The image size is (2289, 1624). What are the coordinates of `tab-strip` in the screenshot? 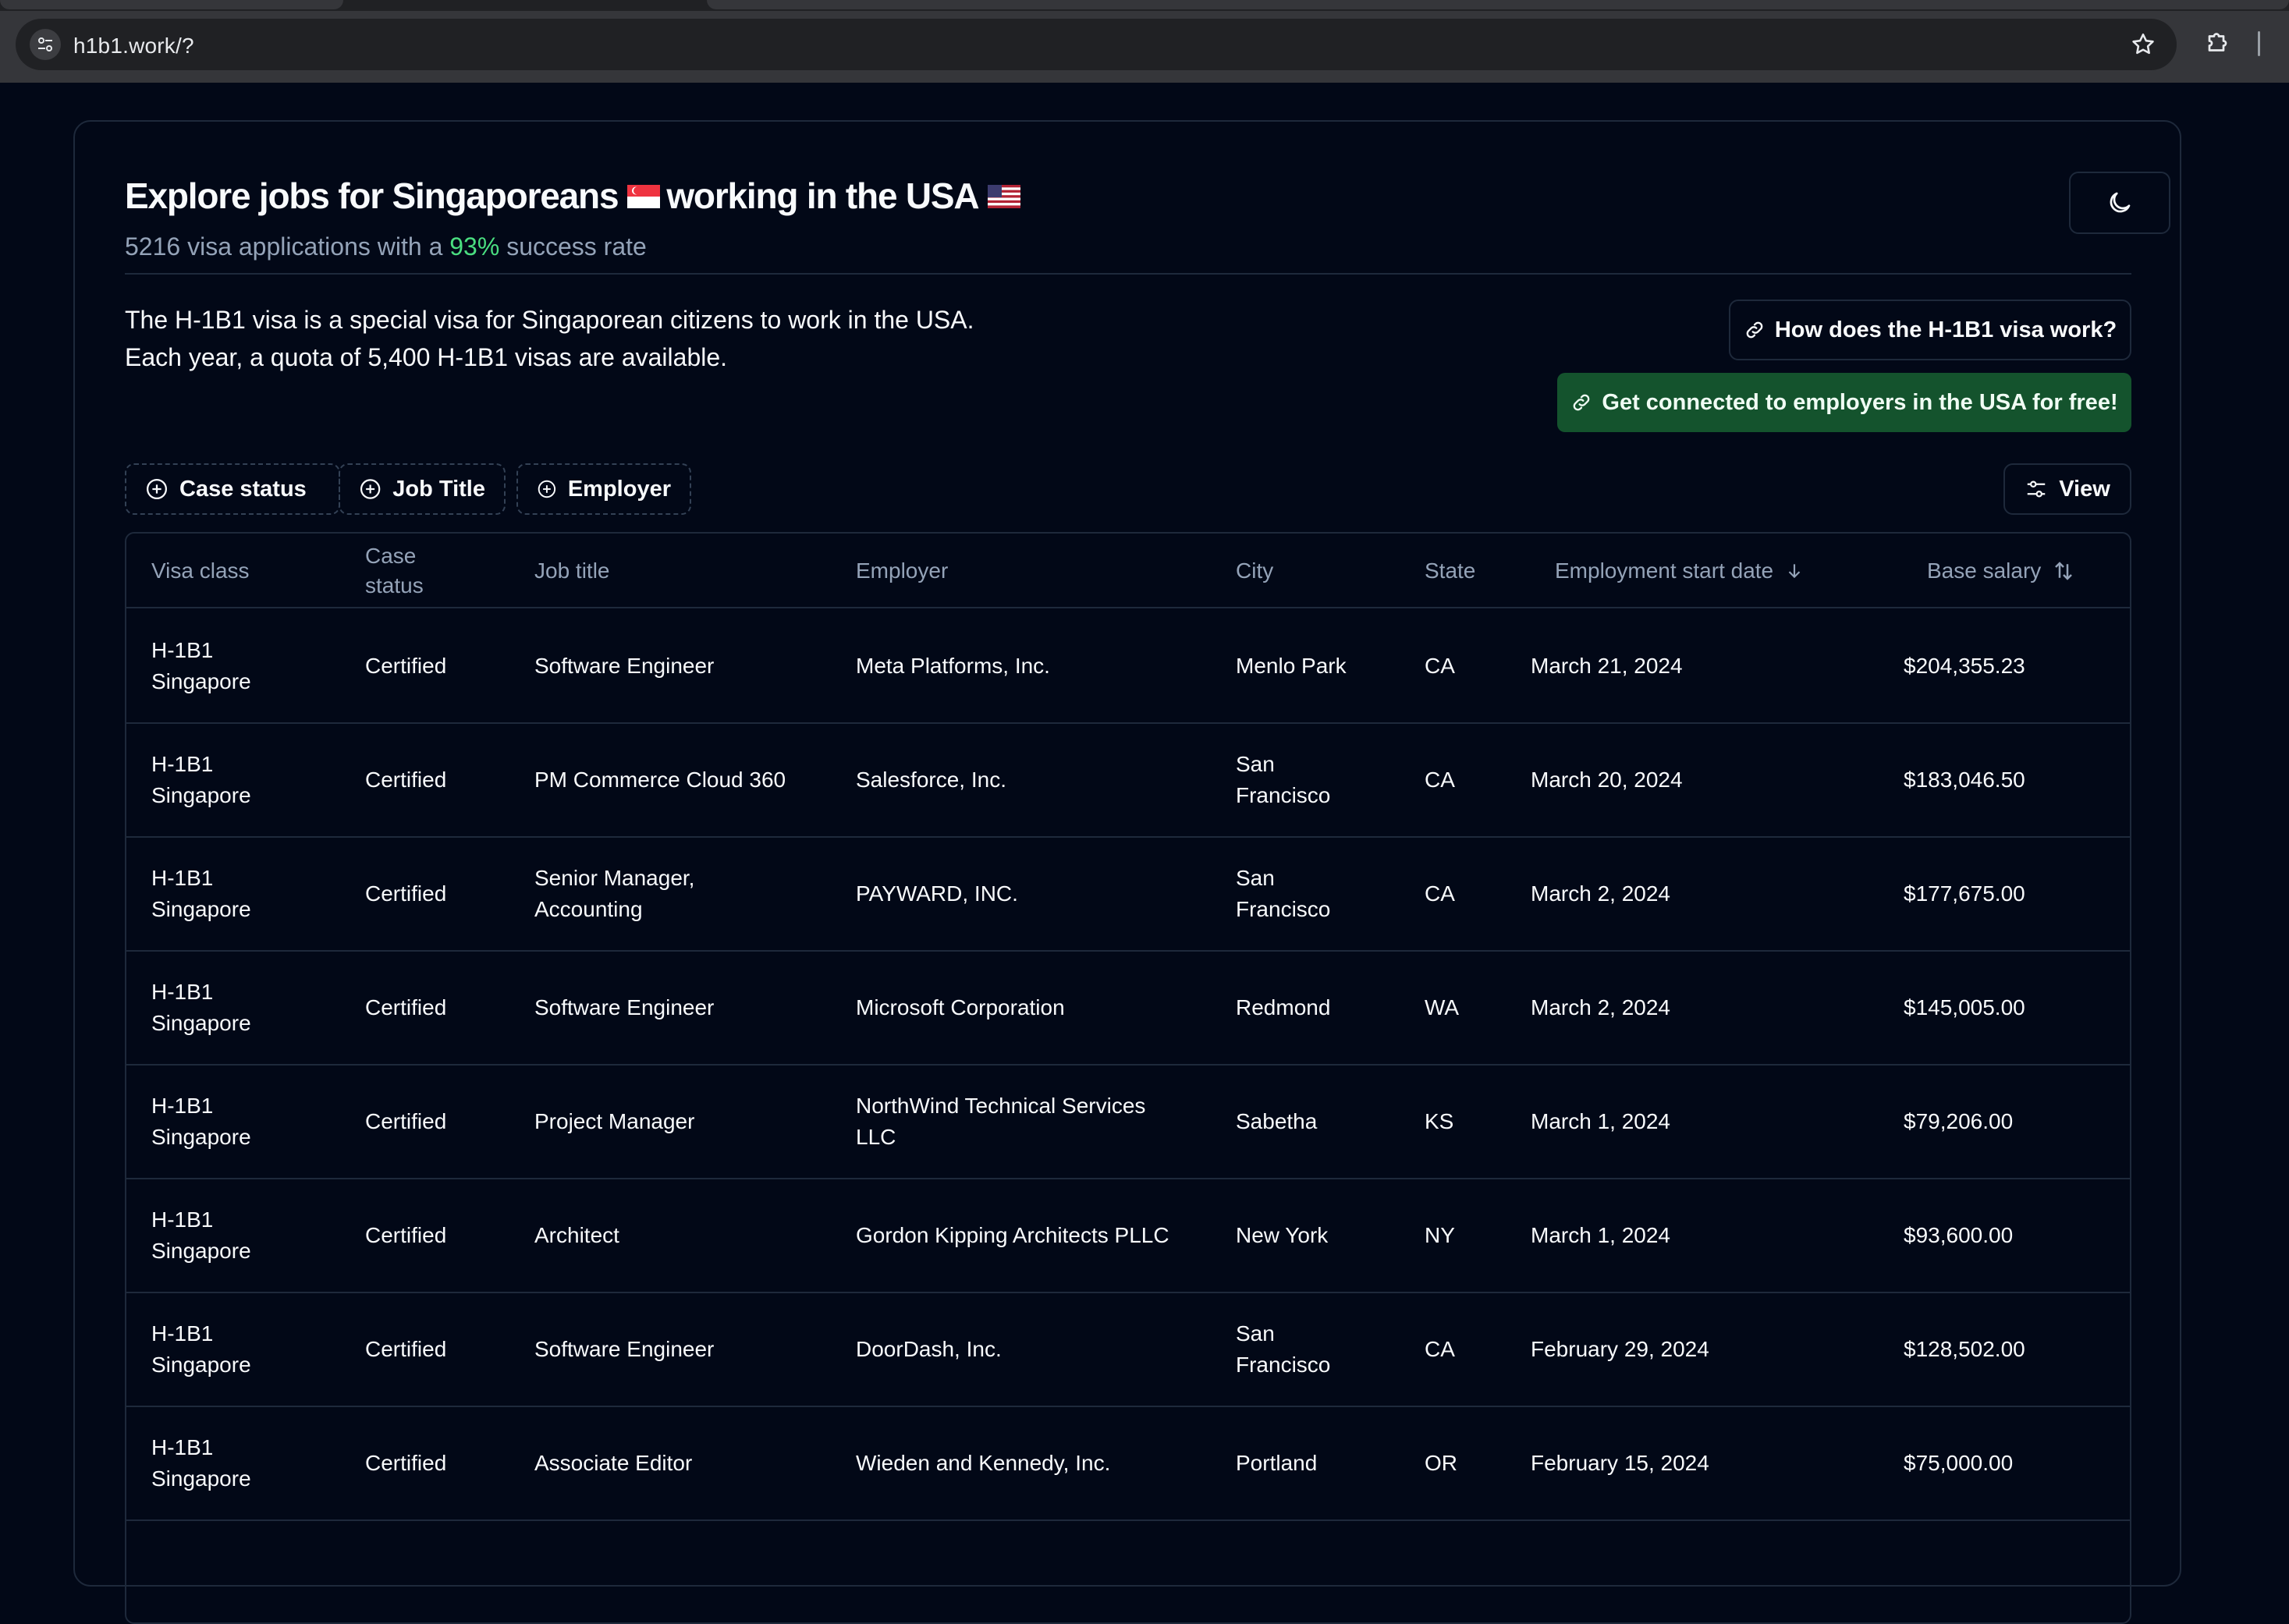 It's located at (1144, 5).